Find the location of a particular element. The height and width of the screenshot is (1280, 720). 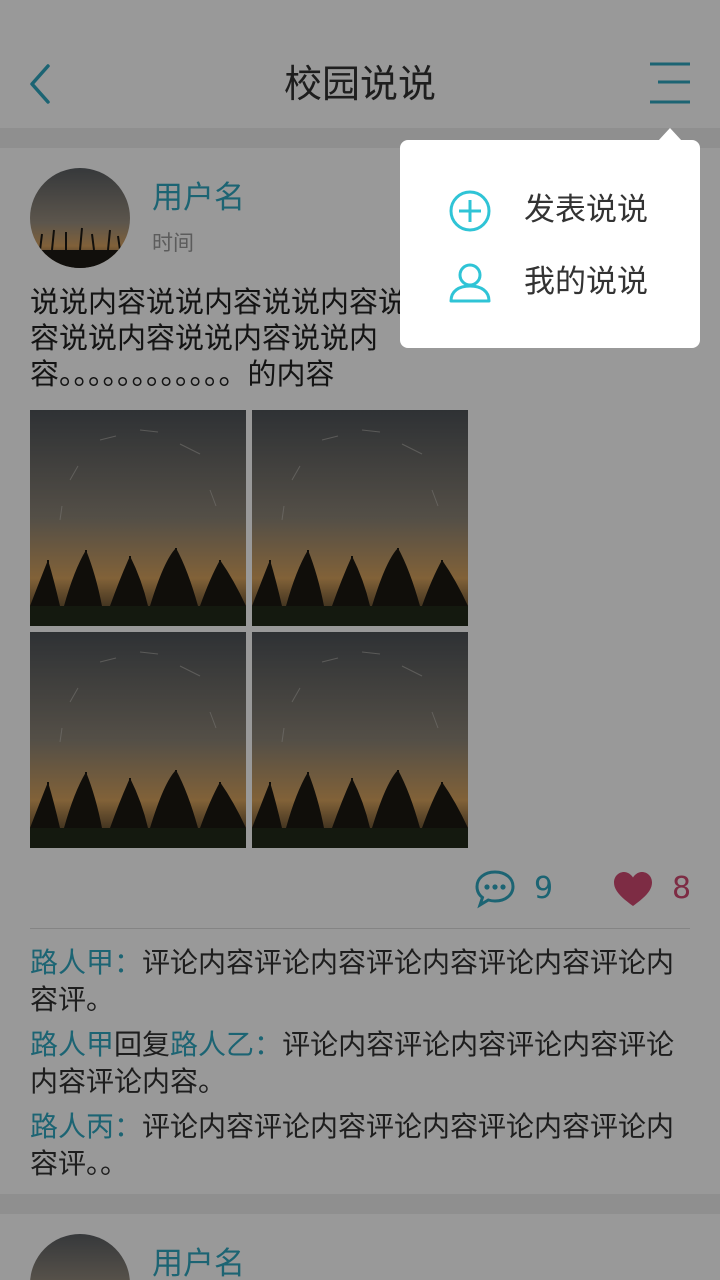

menu-item-mine: 我的说说 is located at coordinates (550, 282).